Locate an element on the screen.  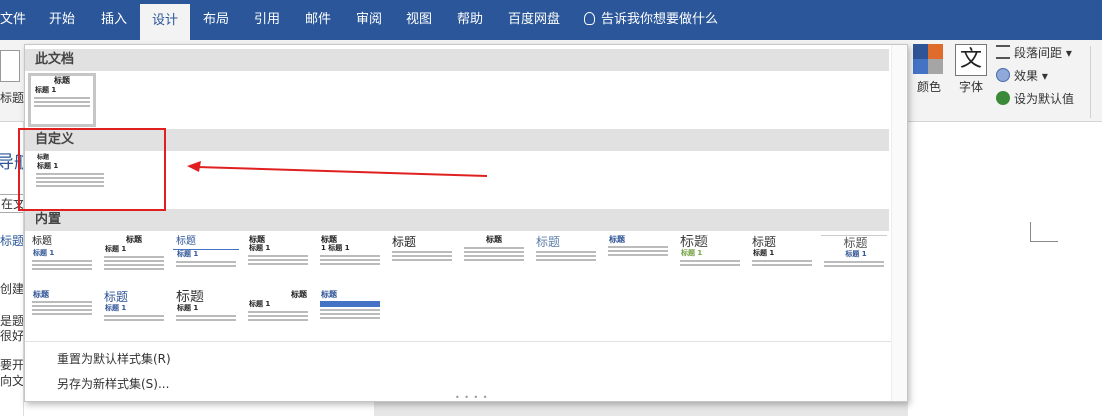
tab-help: 帮助 is located at coordinates (470, 20).